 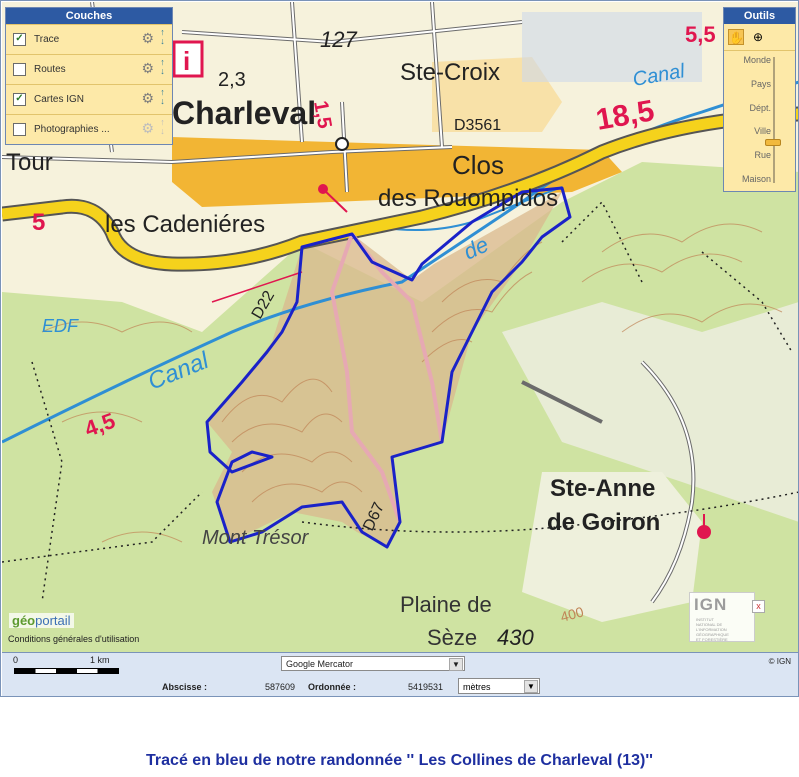 What do you see at coordinates (762, 131) in the screenshot?
I see `zoom-level-ville: Ville` at bounding box center [762, 131].